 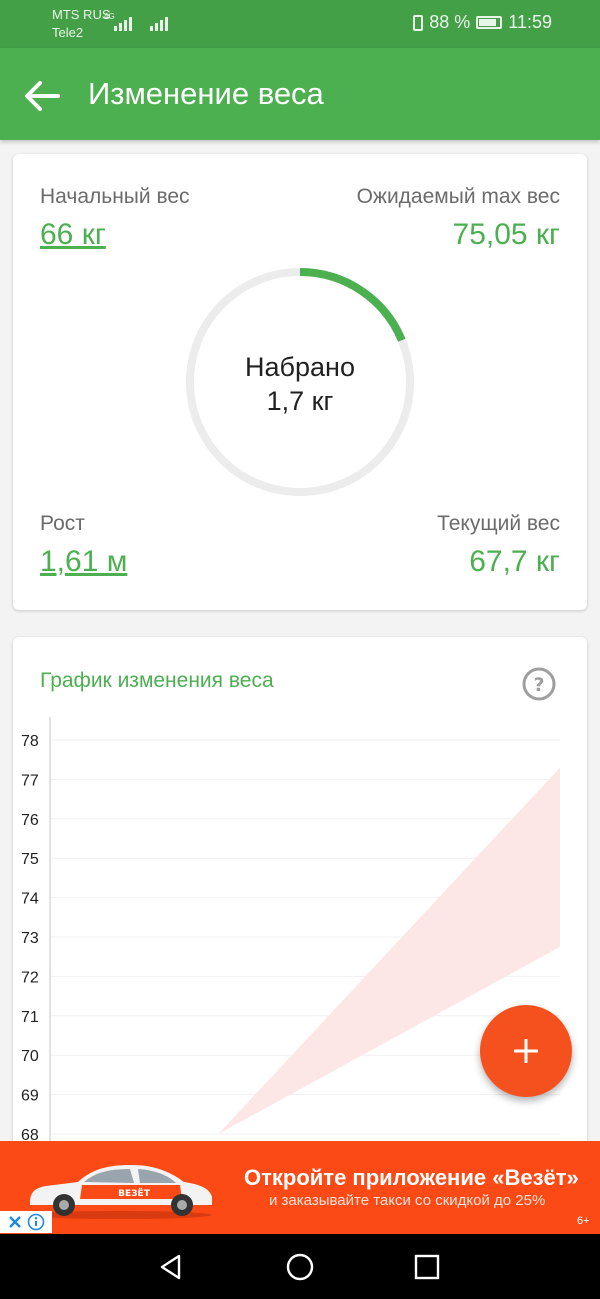 What do you see at coordinates (30, 859) in the screenshot?
I see `y-tick-label: 75` at bounding box center [30, 859].